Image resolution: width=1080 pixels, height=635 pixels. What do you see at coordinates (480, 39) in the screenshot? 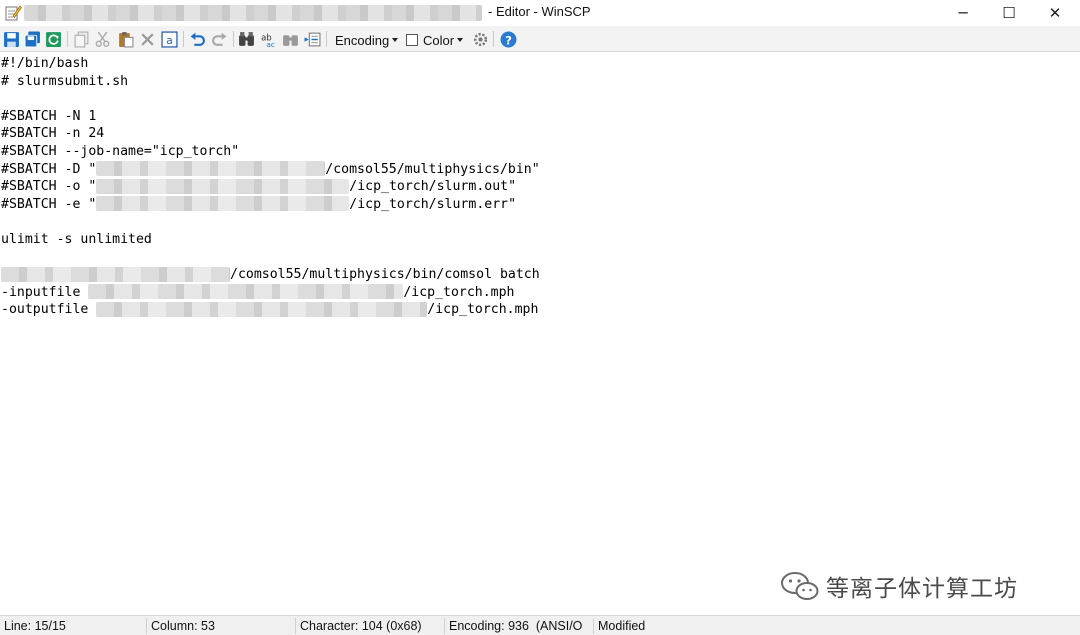
I see `preferences-icon` at bounding box center [480, 39].